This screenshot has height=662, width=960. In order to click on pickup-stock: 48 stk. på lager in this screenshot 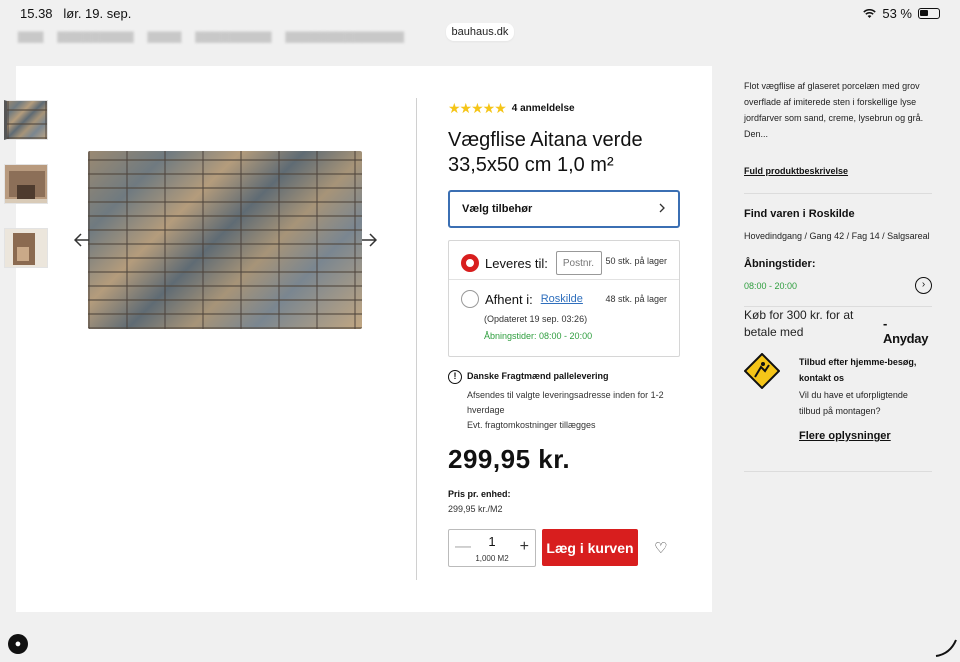, I will do `click(636, 299)`.